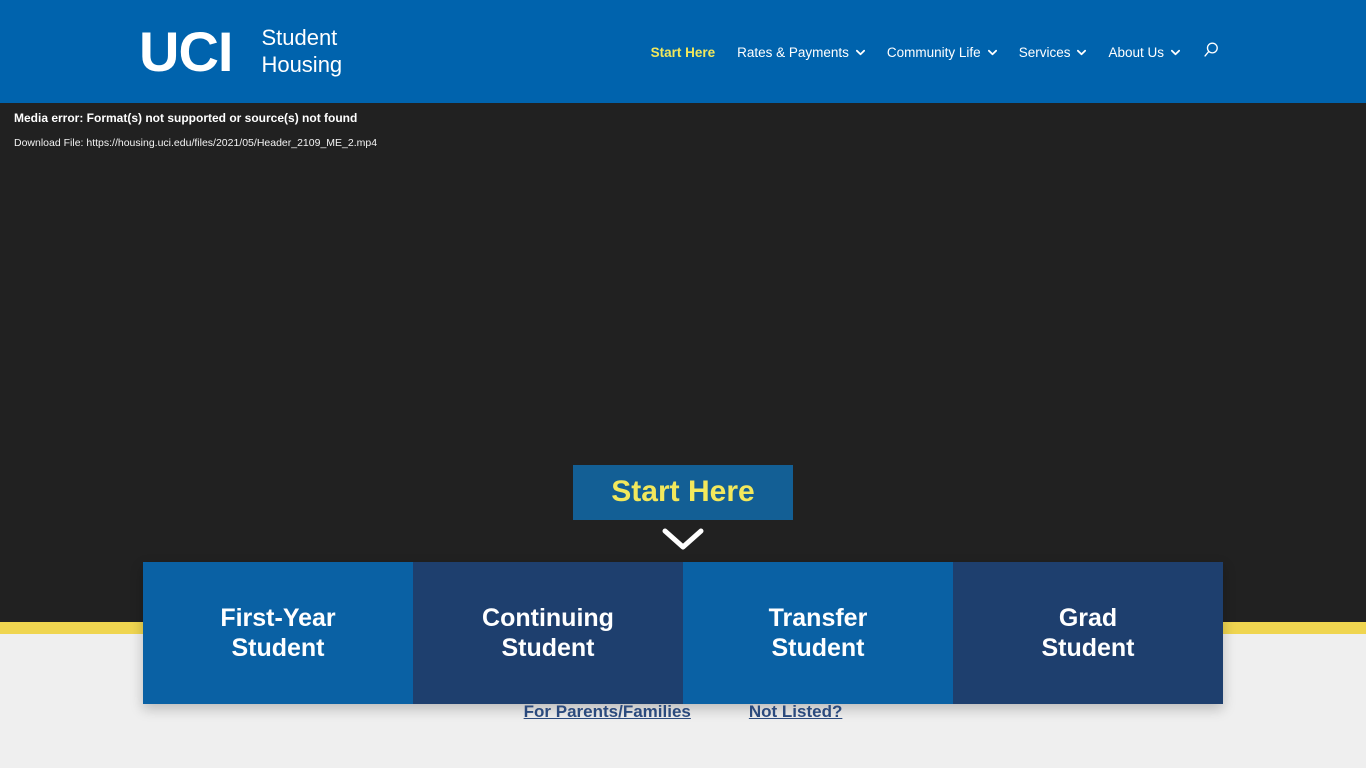 Image resolution: width=1366 pixels, height=768 pixels. I want to click on link-not-listed: Not Listed?, so click(796, 712).